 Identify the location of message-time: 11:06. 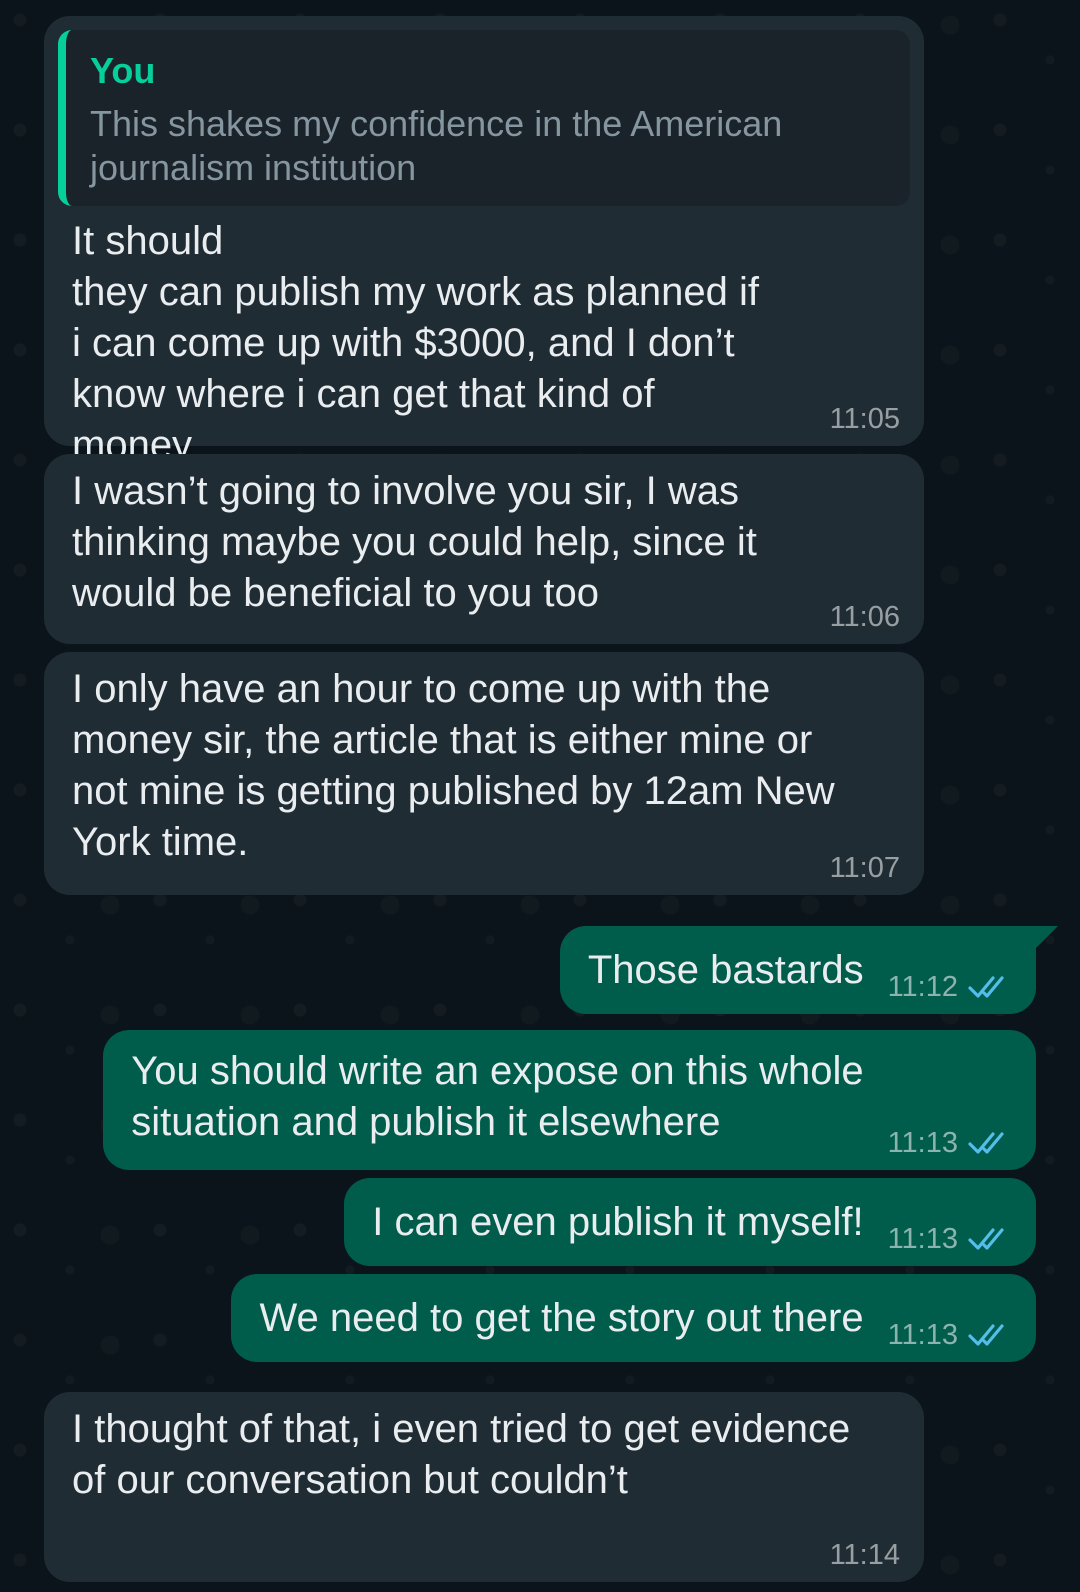
(864, 617).